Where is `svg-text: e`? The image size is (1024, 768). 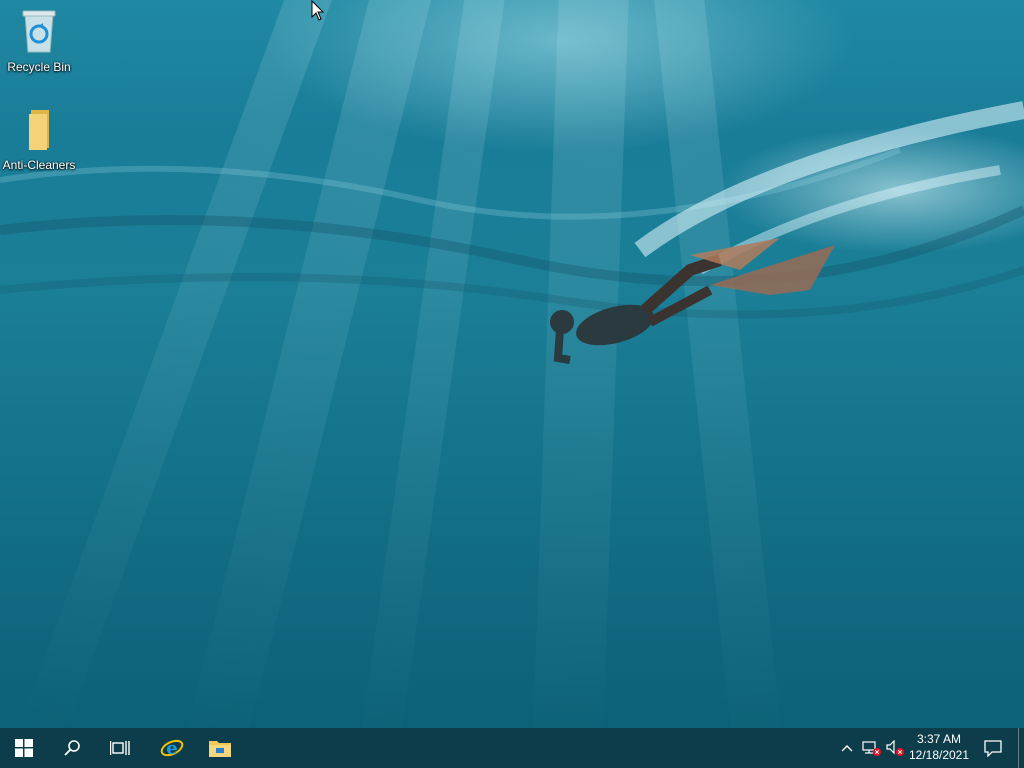 svg-text: e is located at coordinates (171, 748).